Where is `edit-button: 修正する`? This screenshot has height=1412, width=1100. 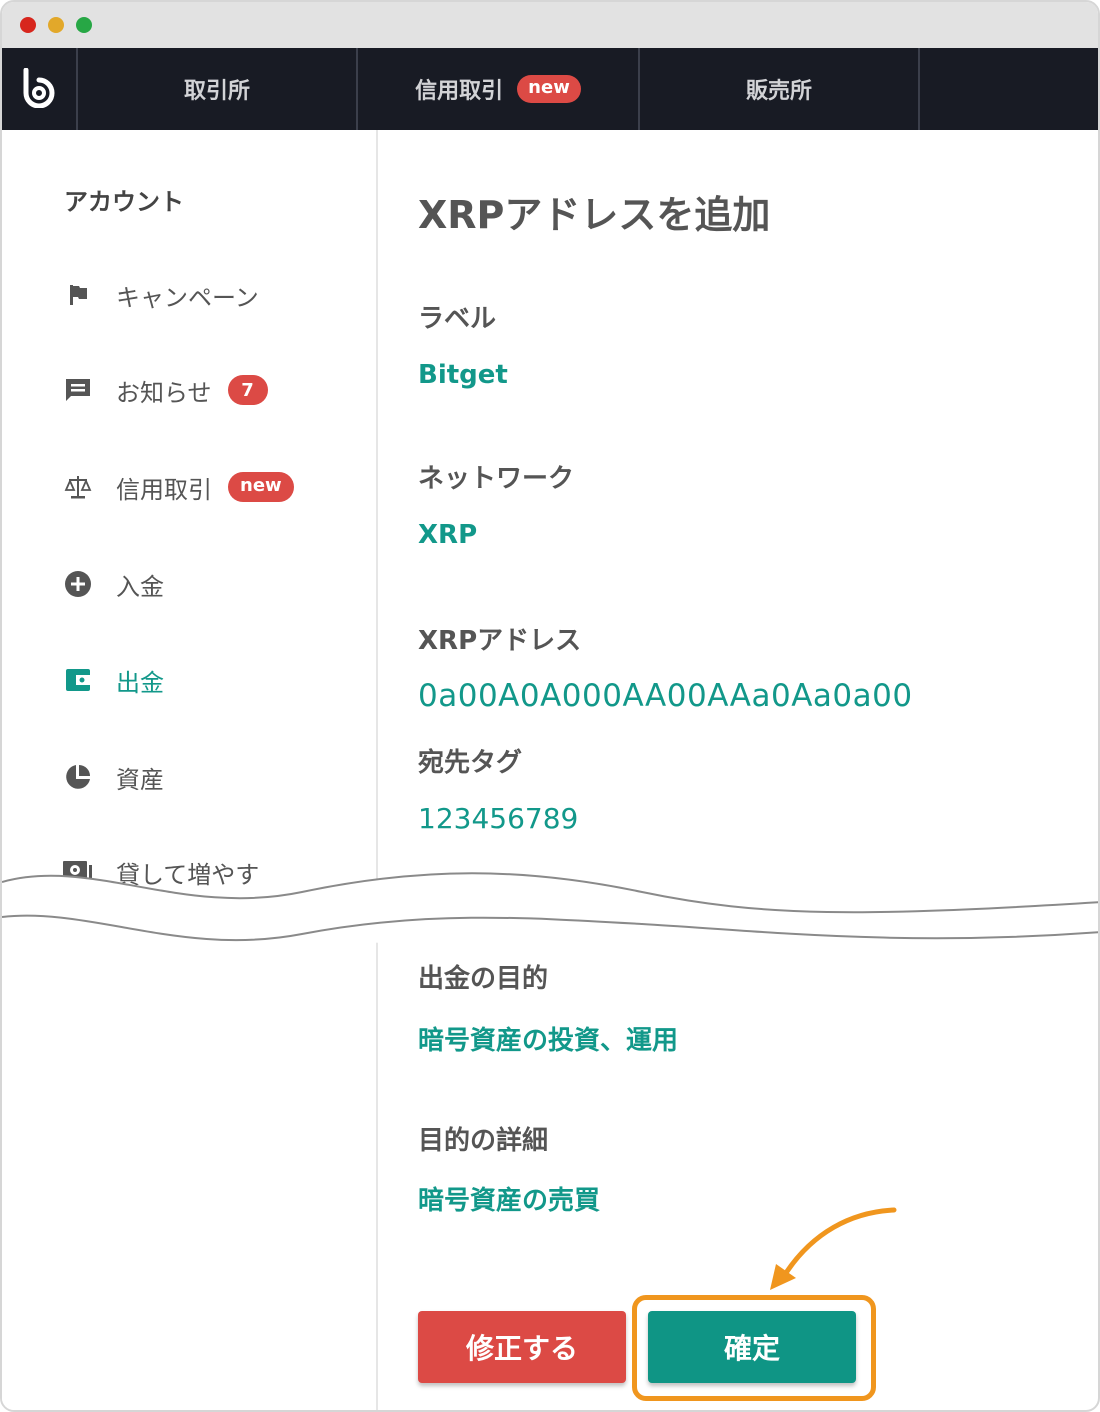 edit-button: 修正する is located at coordinates (522, 1347).